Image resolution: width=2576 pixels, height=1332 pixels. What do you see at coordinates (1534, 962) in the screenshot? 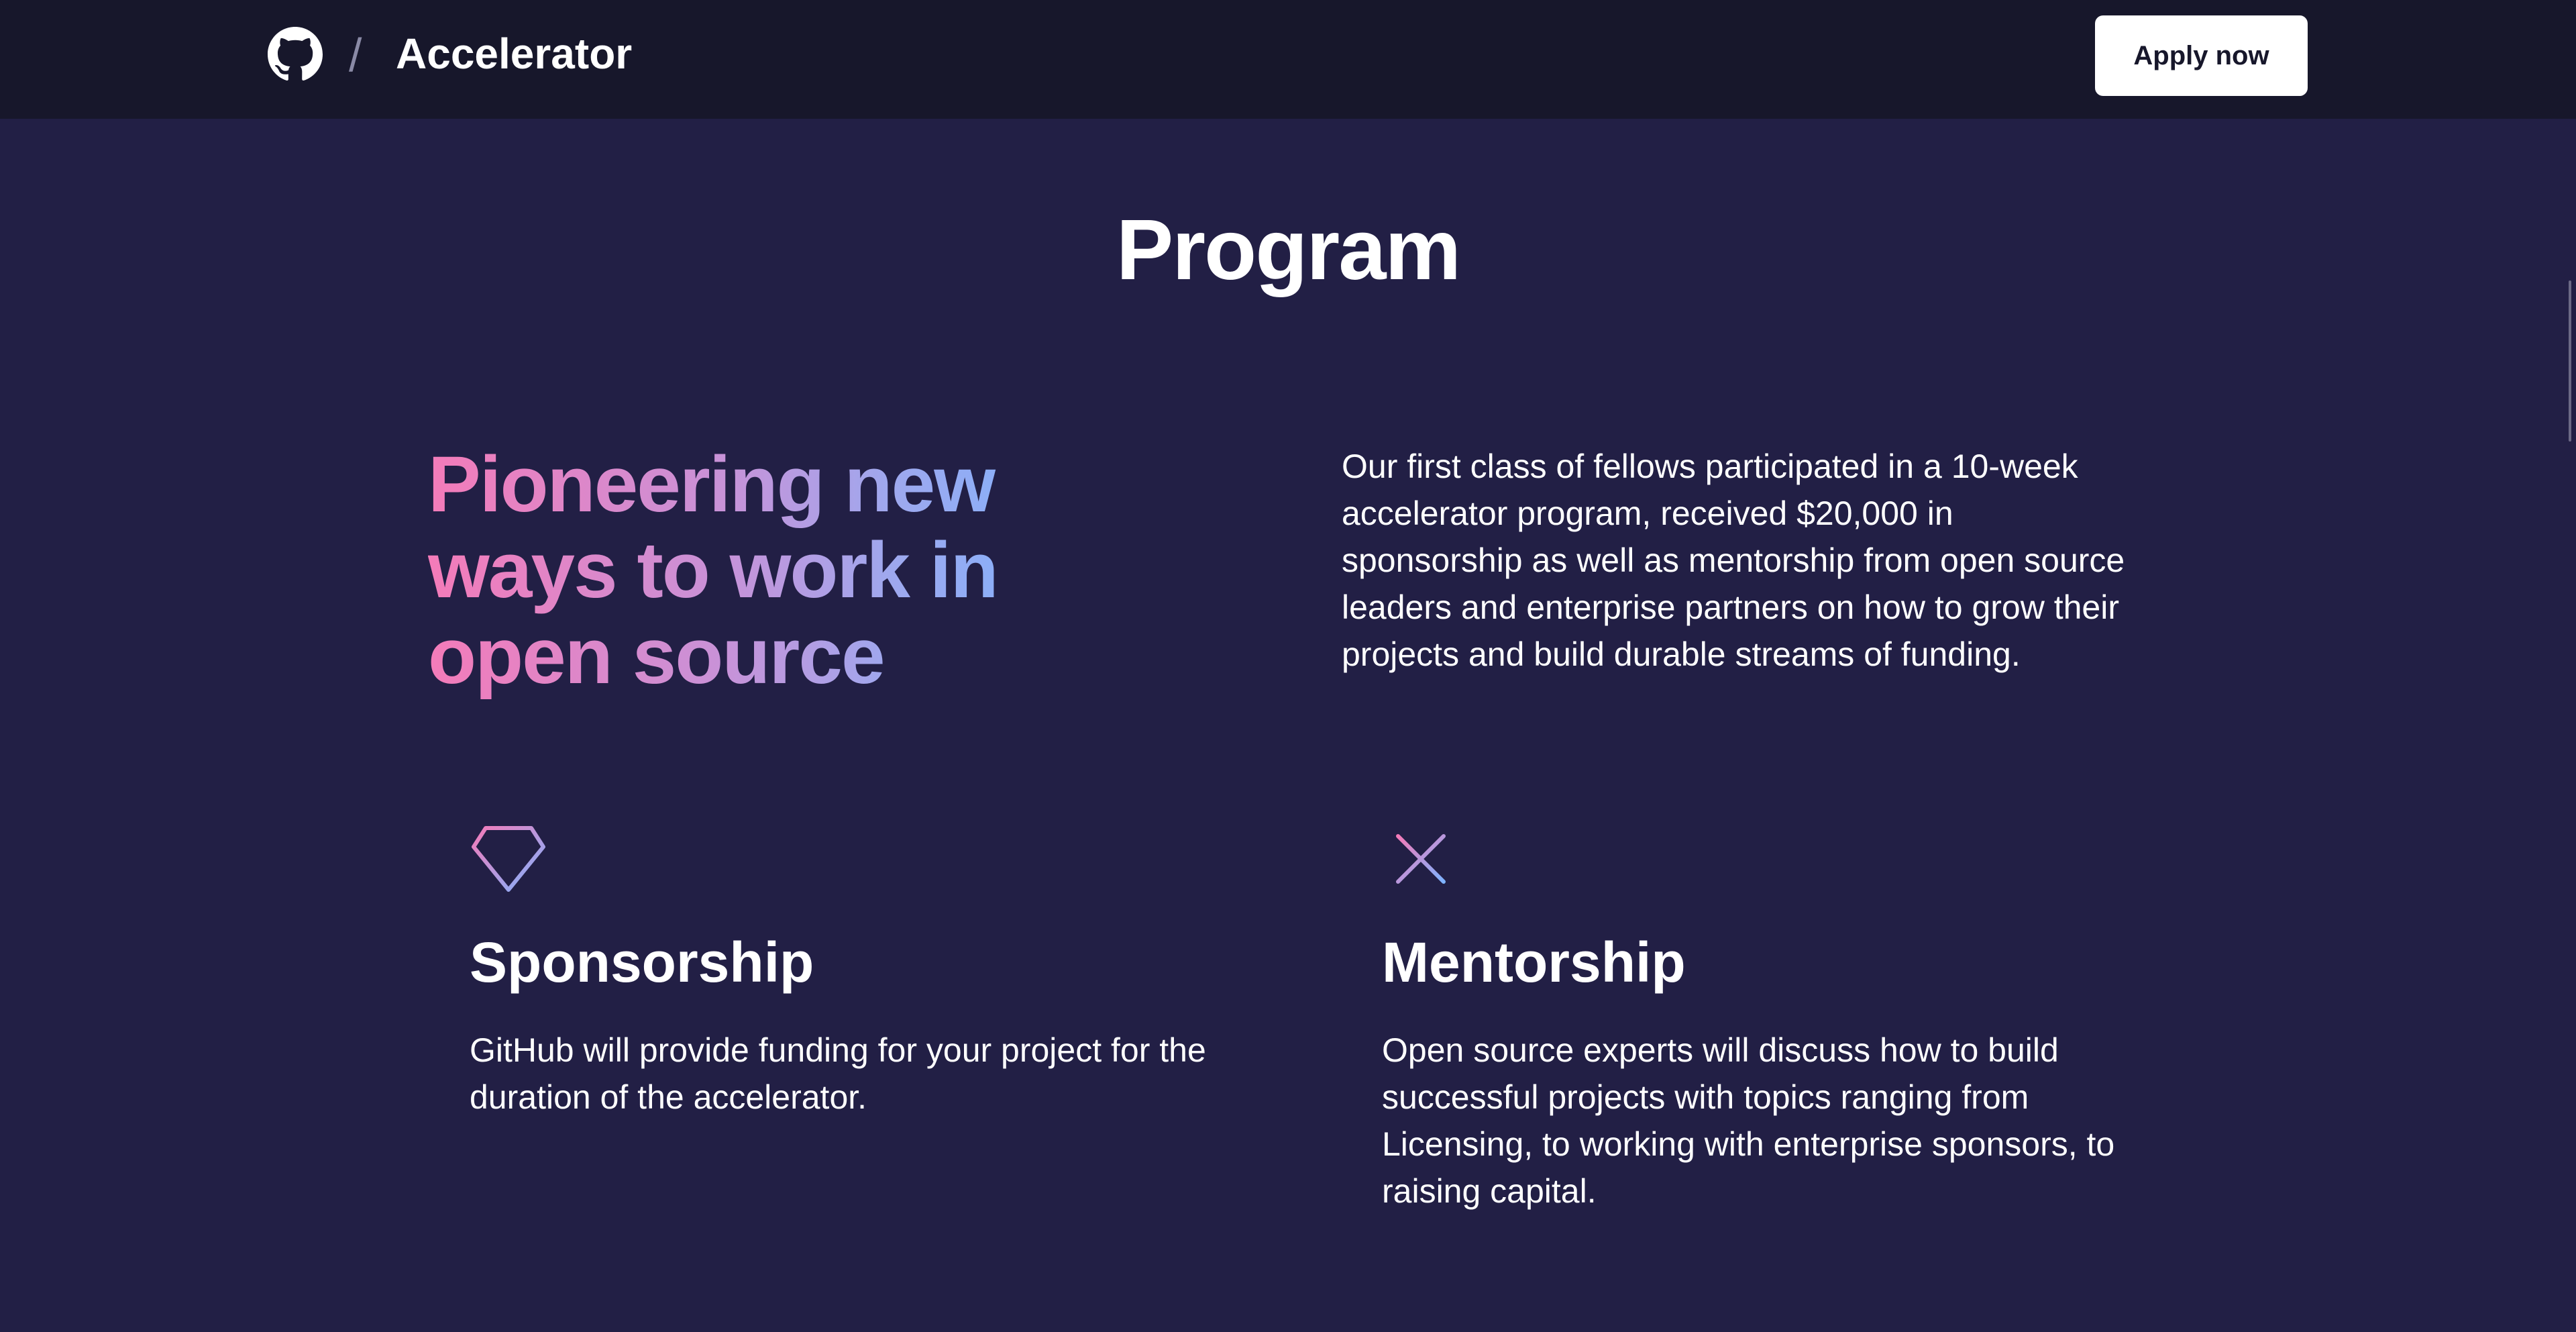
I see `feature-title-mentorship: Mentorship` at bounding box center [1534, 962].